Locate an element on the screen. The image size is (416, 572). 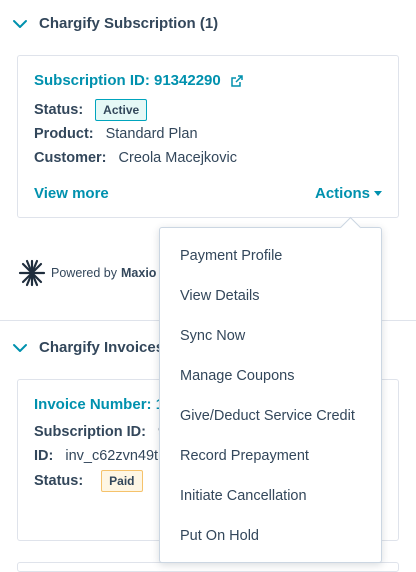
view-more-link: View more is located at coordinates (71, 193).